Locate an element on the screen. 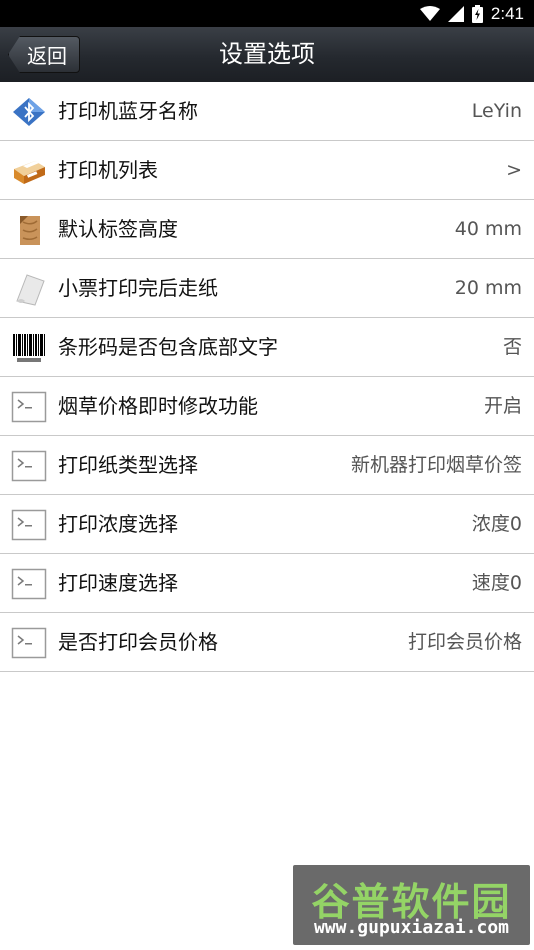 This screenshot has width=534, height=950. setting-label: 小票打印完后走纸 is located at coordinates (138, 288).